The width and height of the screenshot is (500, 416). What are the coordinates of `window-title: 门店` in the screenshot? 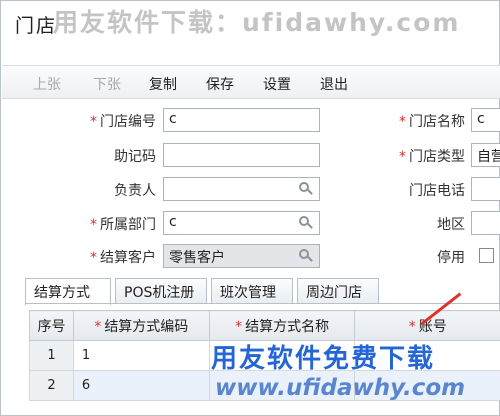 It's located at (36, 26).